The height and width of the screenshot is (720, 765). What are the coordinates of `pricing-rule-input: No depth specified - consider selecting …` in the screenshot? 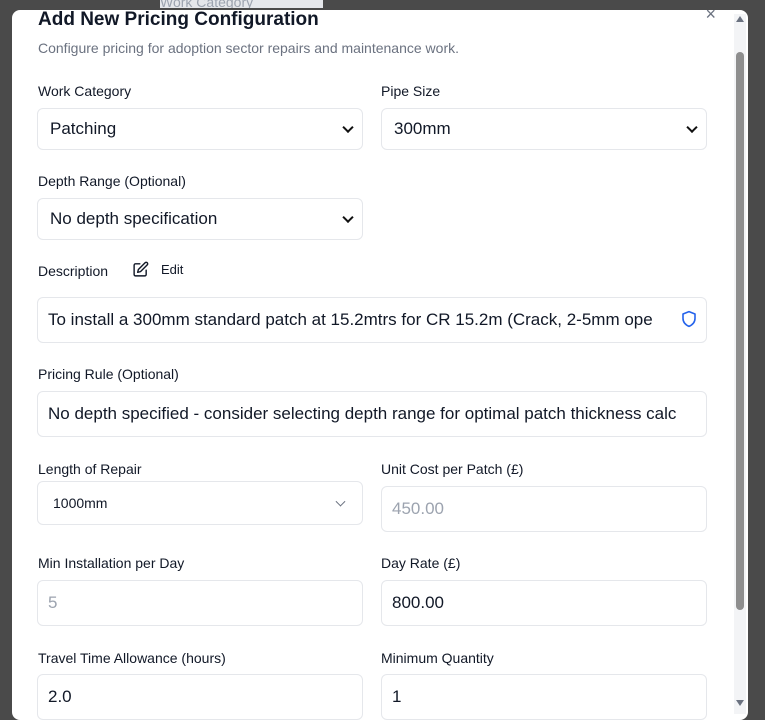 It's located at (372, 414).